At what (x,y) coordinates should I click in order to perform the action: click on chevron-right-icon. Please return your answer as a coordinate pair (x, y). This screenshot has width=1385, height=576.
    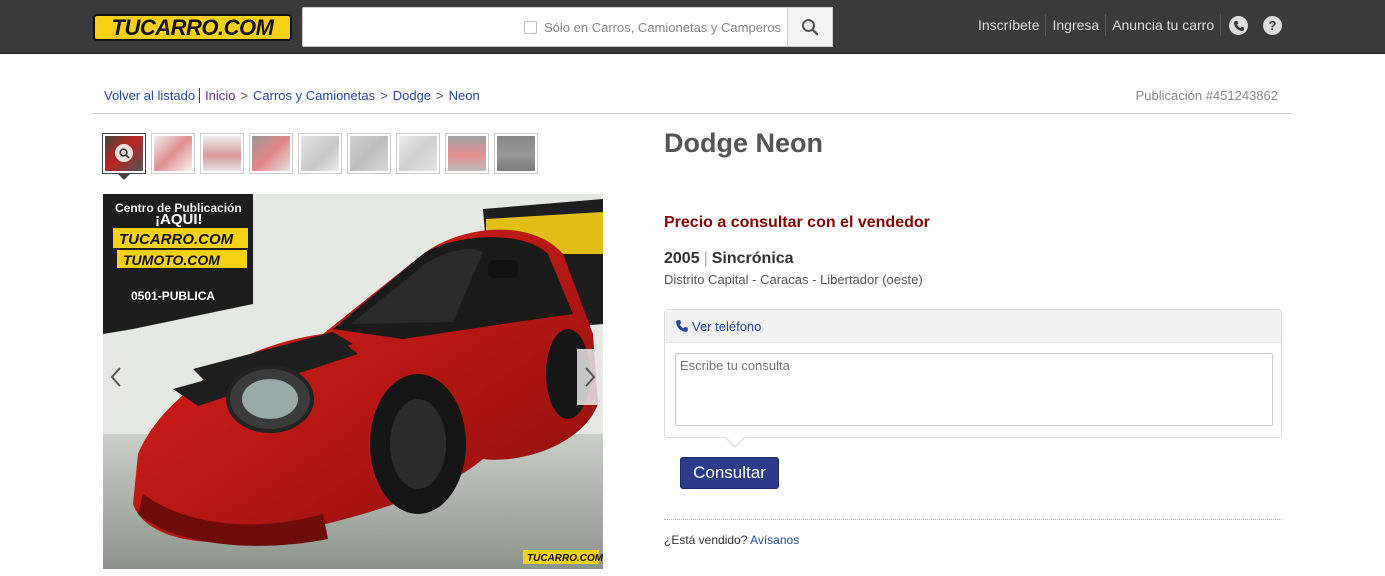
    Looking at the image, I should click on (590, 377).